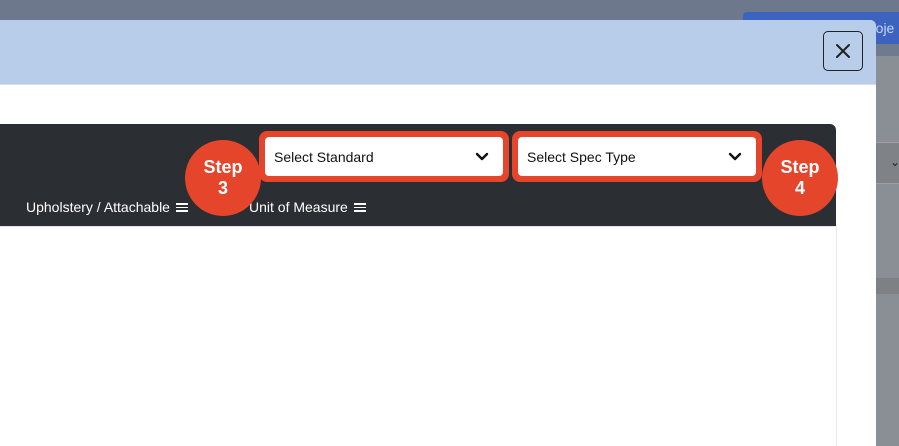 The image size is (899, 446). I want to click on column-header-label: Upholstery / Attachable, so click(98, 207).